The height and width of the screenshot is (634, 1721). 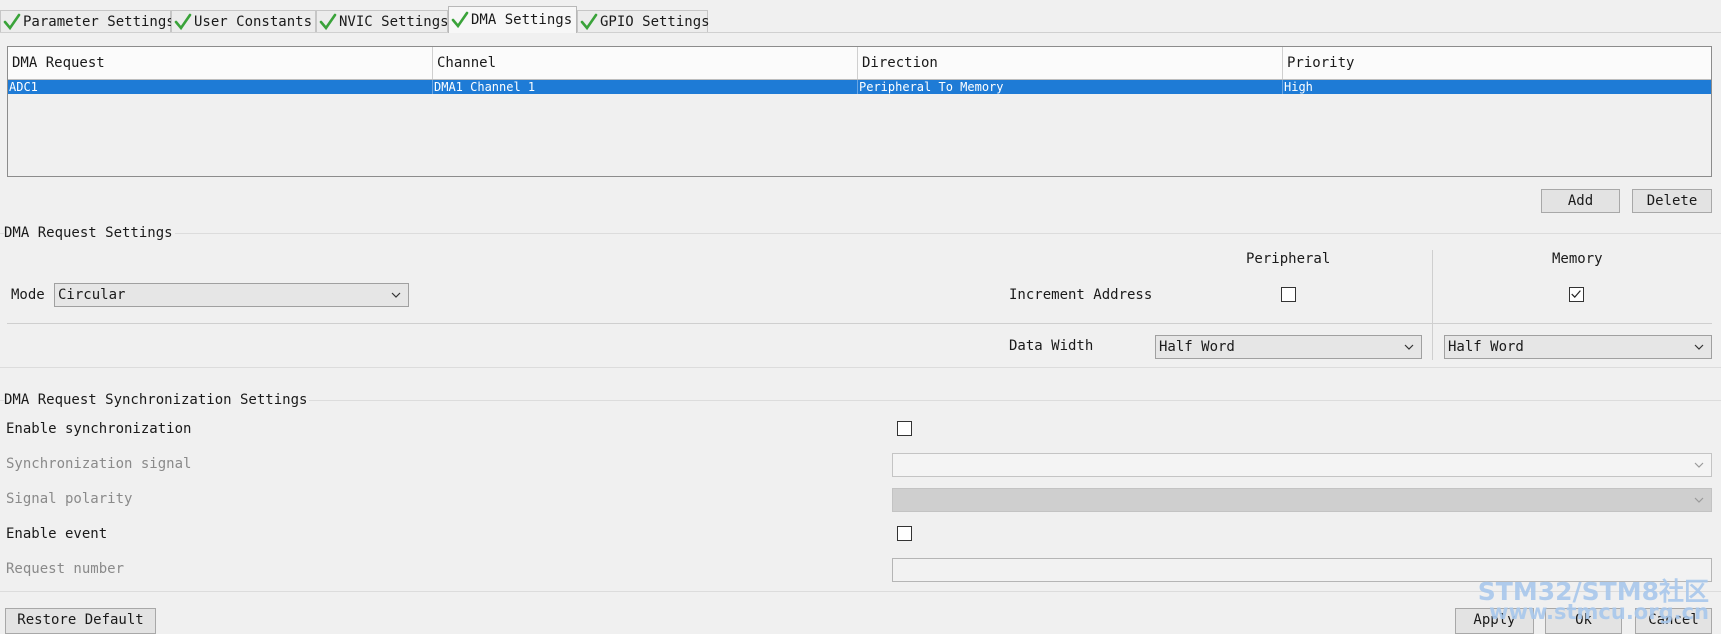 I want to click on memory-increment-checkbox, so click(x=1576, y=294).